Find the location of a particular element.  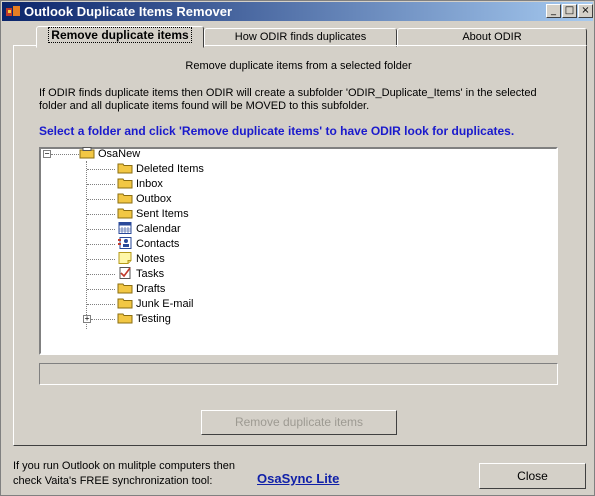

notes-icon is located at coordinates (125, 258).